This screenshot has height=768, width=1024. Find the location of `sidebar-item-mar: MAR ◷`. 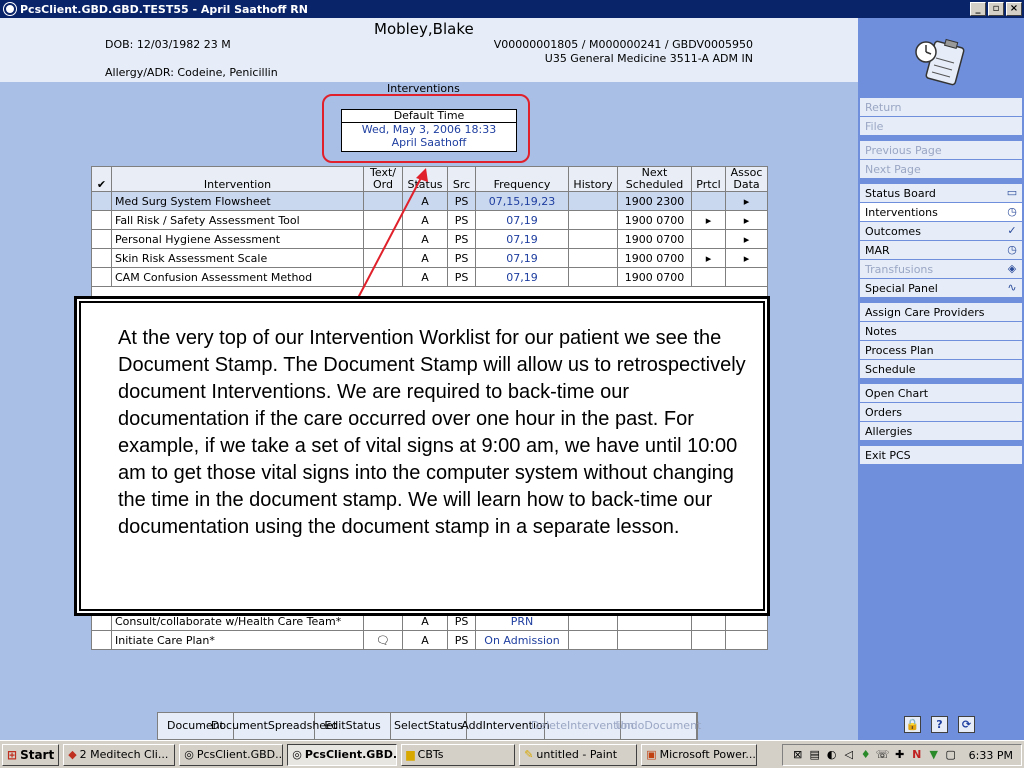

sidebar-item-mar: MAR ◷ is located at coordinates (941, 250).